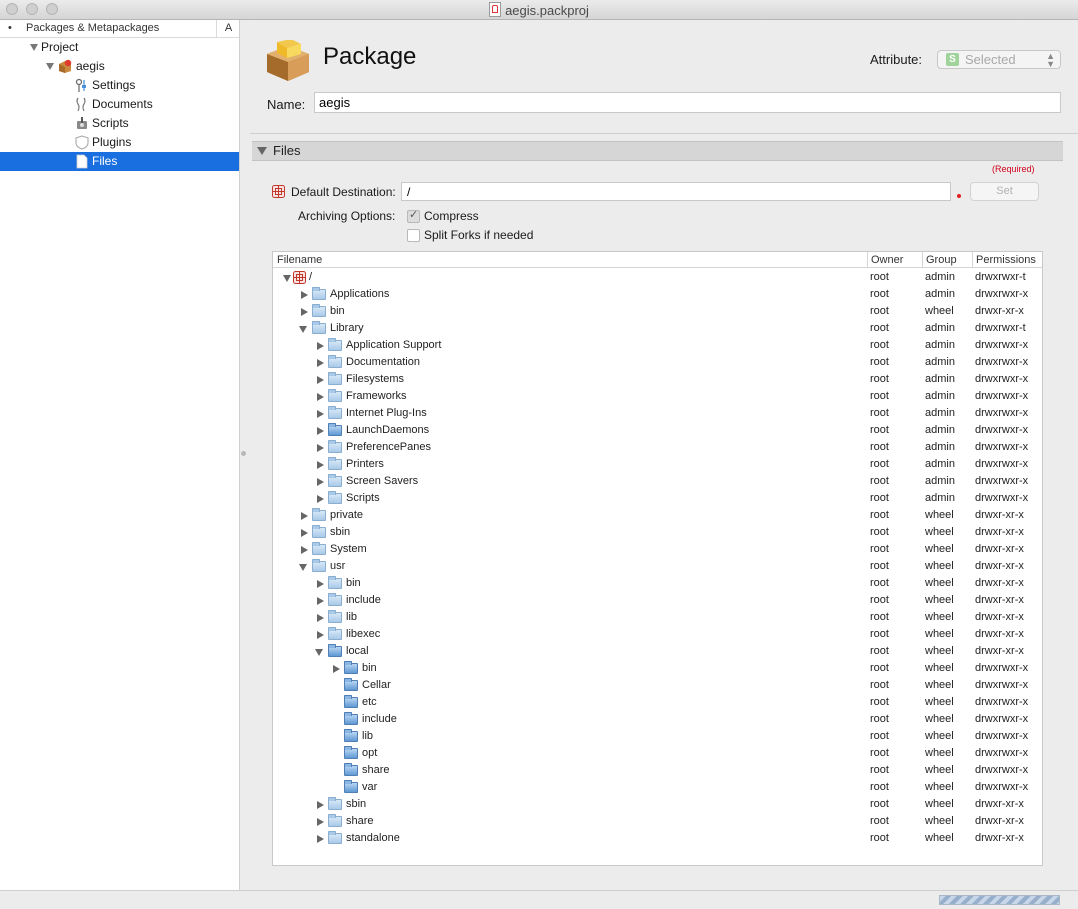 The image size is (1078, 909). What do you see at coordinates (1007, 260) in the screenshot?
I see `column-header-permissions: Permissions` at bounding box center [1007, 260].